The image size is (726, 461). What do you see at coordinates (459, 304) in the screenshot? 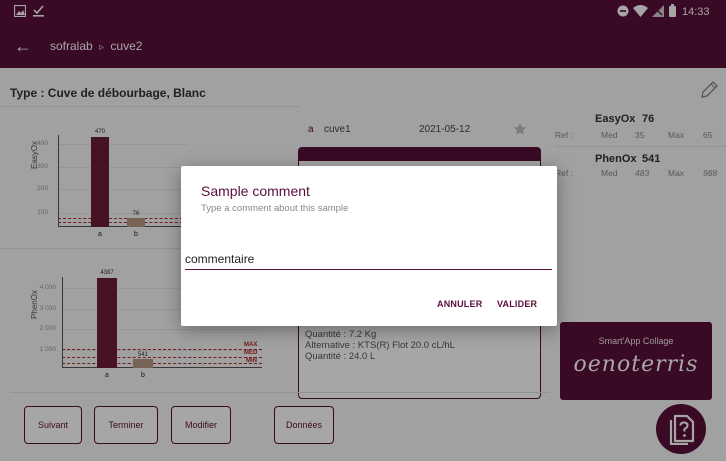
I see `cancel-button: ANNULER` at bounding box center [459, 304].